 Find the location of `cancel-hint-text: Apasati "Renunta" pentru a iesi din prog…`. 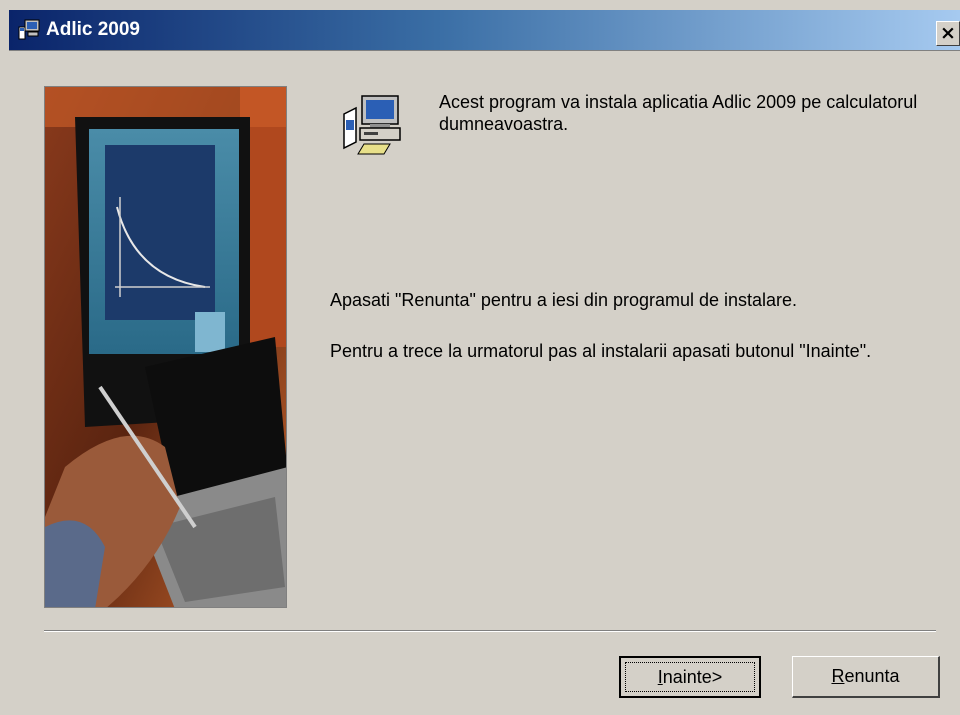

cancel-hint-text: Apasati "Renunta" pentru a iesi din prog… is located at coordinates (564, 300).